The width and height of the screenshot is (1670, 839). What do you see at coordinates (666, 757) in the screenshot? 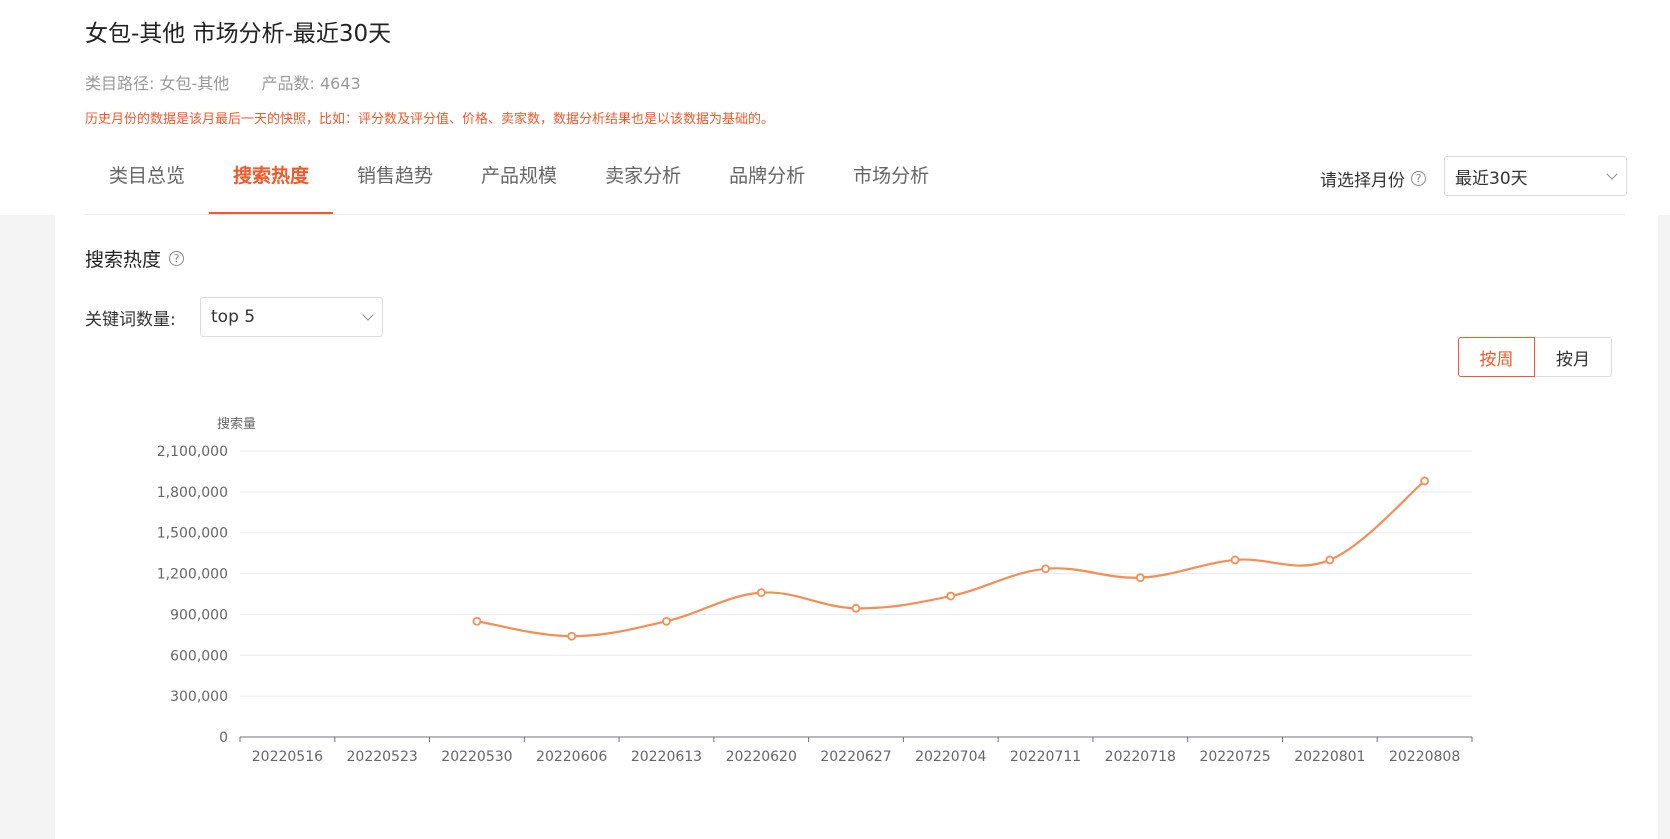
I see `x-tick-label: 20220613` at bounding box center [666, 757].